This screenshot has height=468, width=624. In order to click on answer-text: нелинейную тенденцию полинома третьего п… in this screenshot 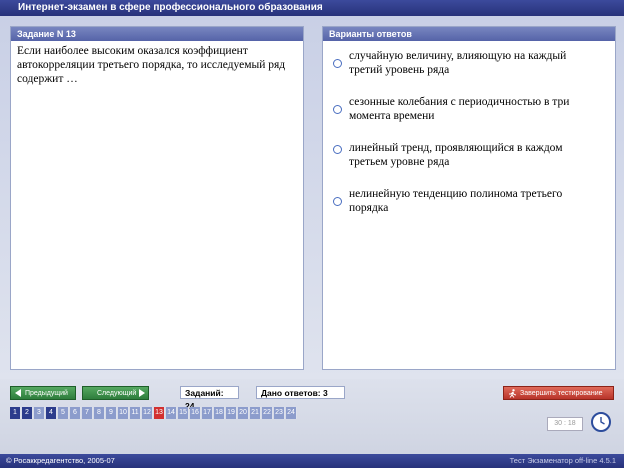, I will do `click(456, 201)`.